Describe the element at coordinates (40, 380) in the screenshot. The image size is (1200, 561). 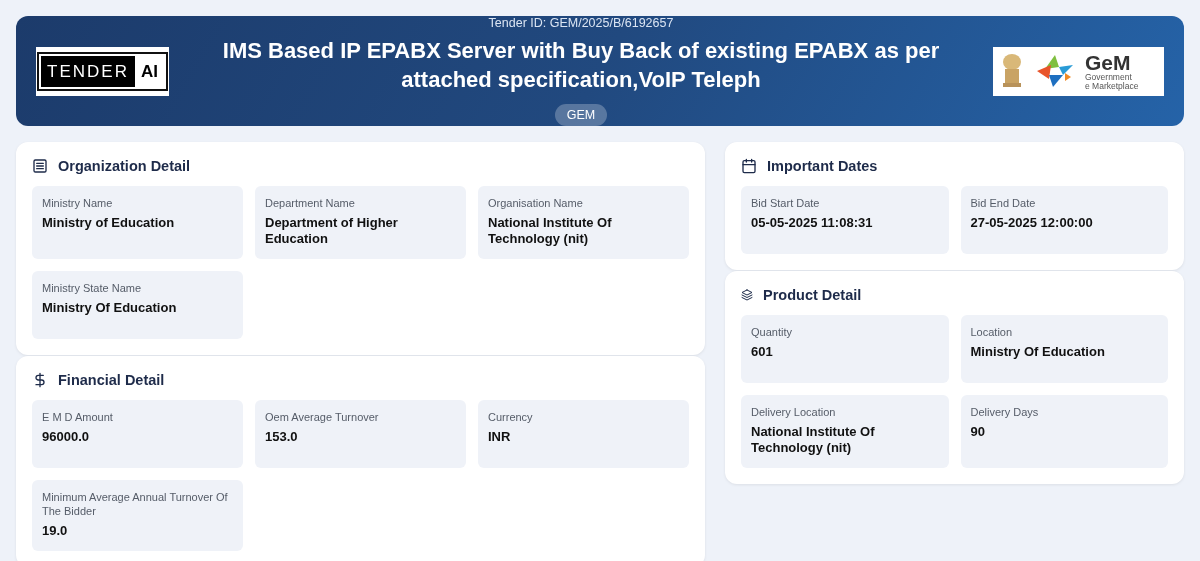
I see `dollar-icon` at that location.